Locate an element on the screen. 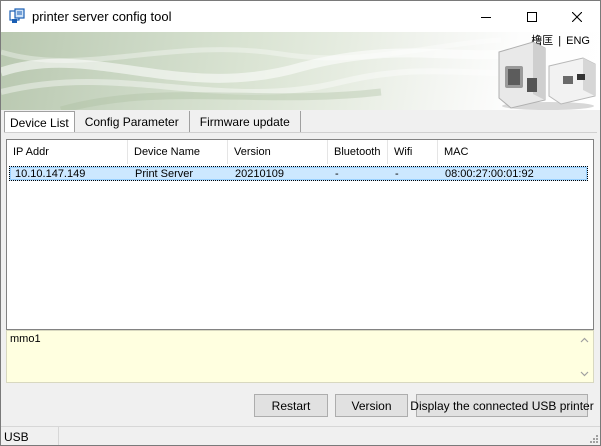 The image size is (601, 446). tab-firmware-update: Firmware update is located at coordinates (245, 122).